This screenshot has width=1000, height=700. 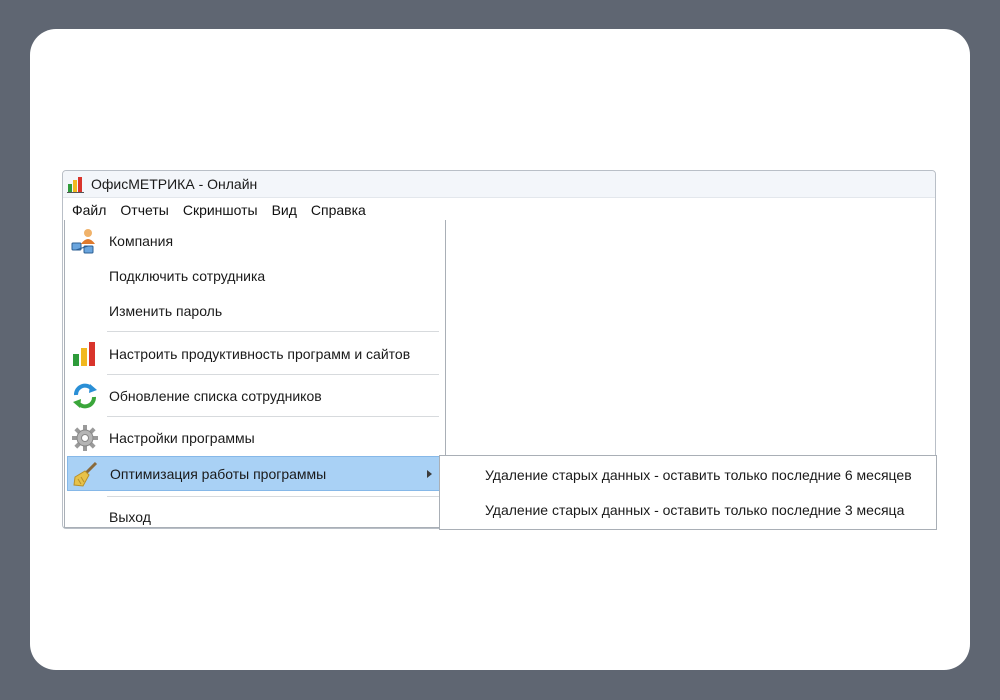 What do you see at coordinates (145, 210) in the screenshot?
I see `menu-reports: Отчеты` at bounding box center [145, 210].